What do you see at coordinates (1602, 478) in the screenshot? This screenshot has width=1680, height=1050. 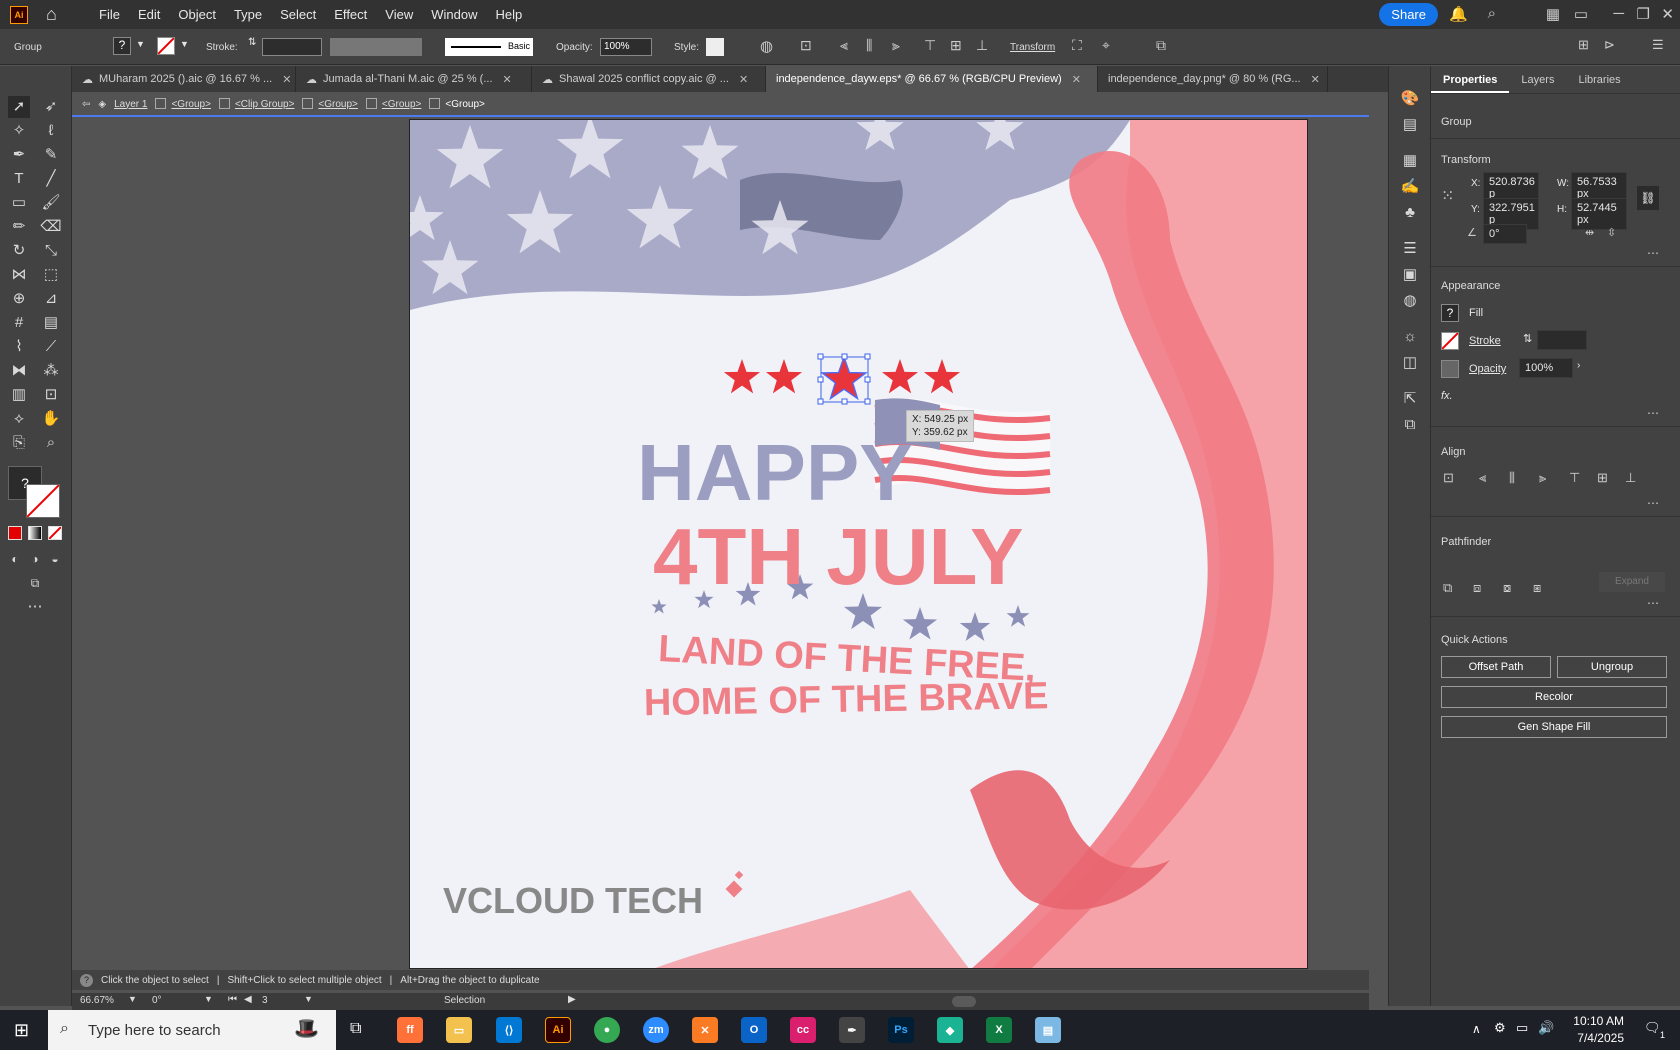 I see `align-middle-icon: ⊞` at bounding box center [1602, 478].